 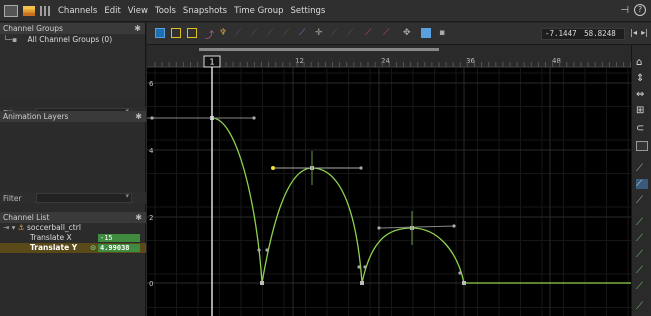 I want to click on channel-value-selected: 4.99038, so click(x=119, y=248).